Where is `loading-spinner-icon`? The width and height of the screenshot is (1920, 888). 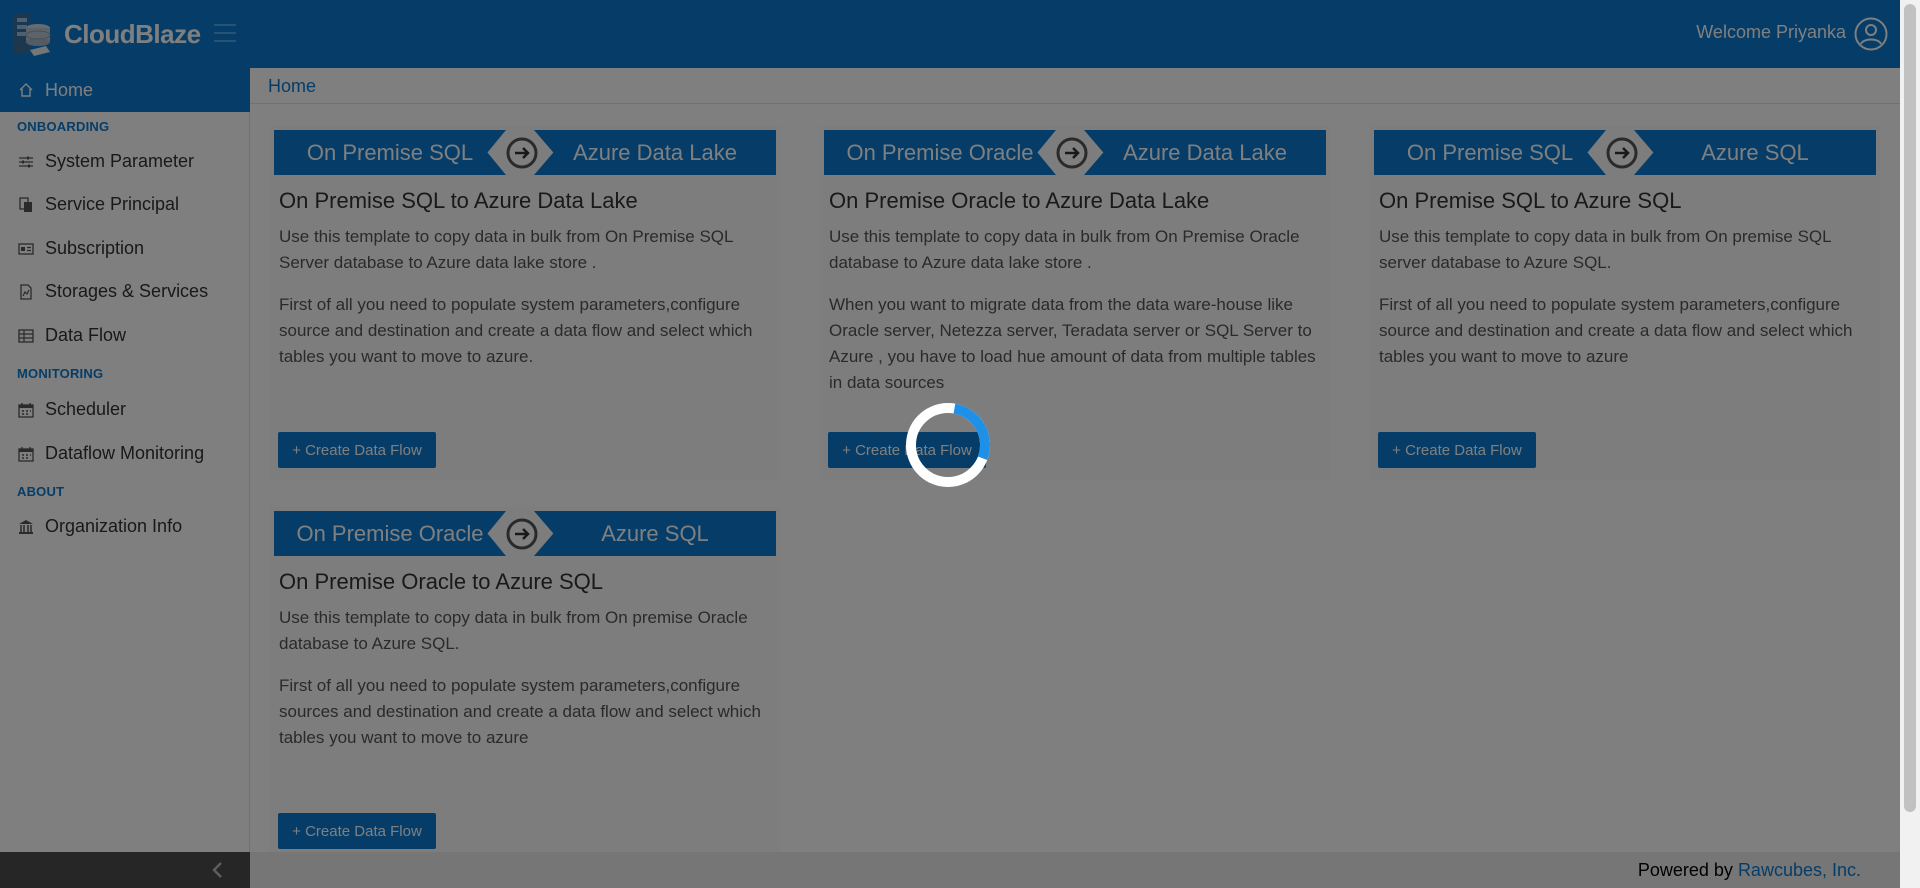
loading-spinner-icon is located at coordinates (948, 445).